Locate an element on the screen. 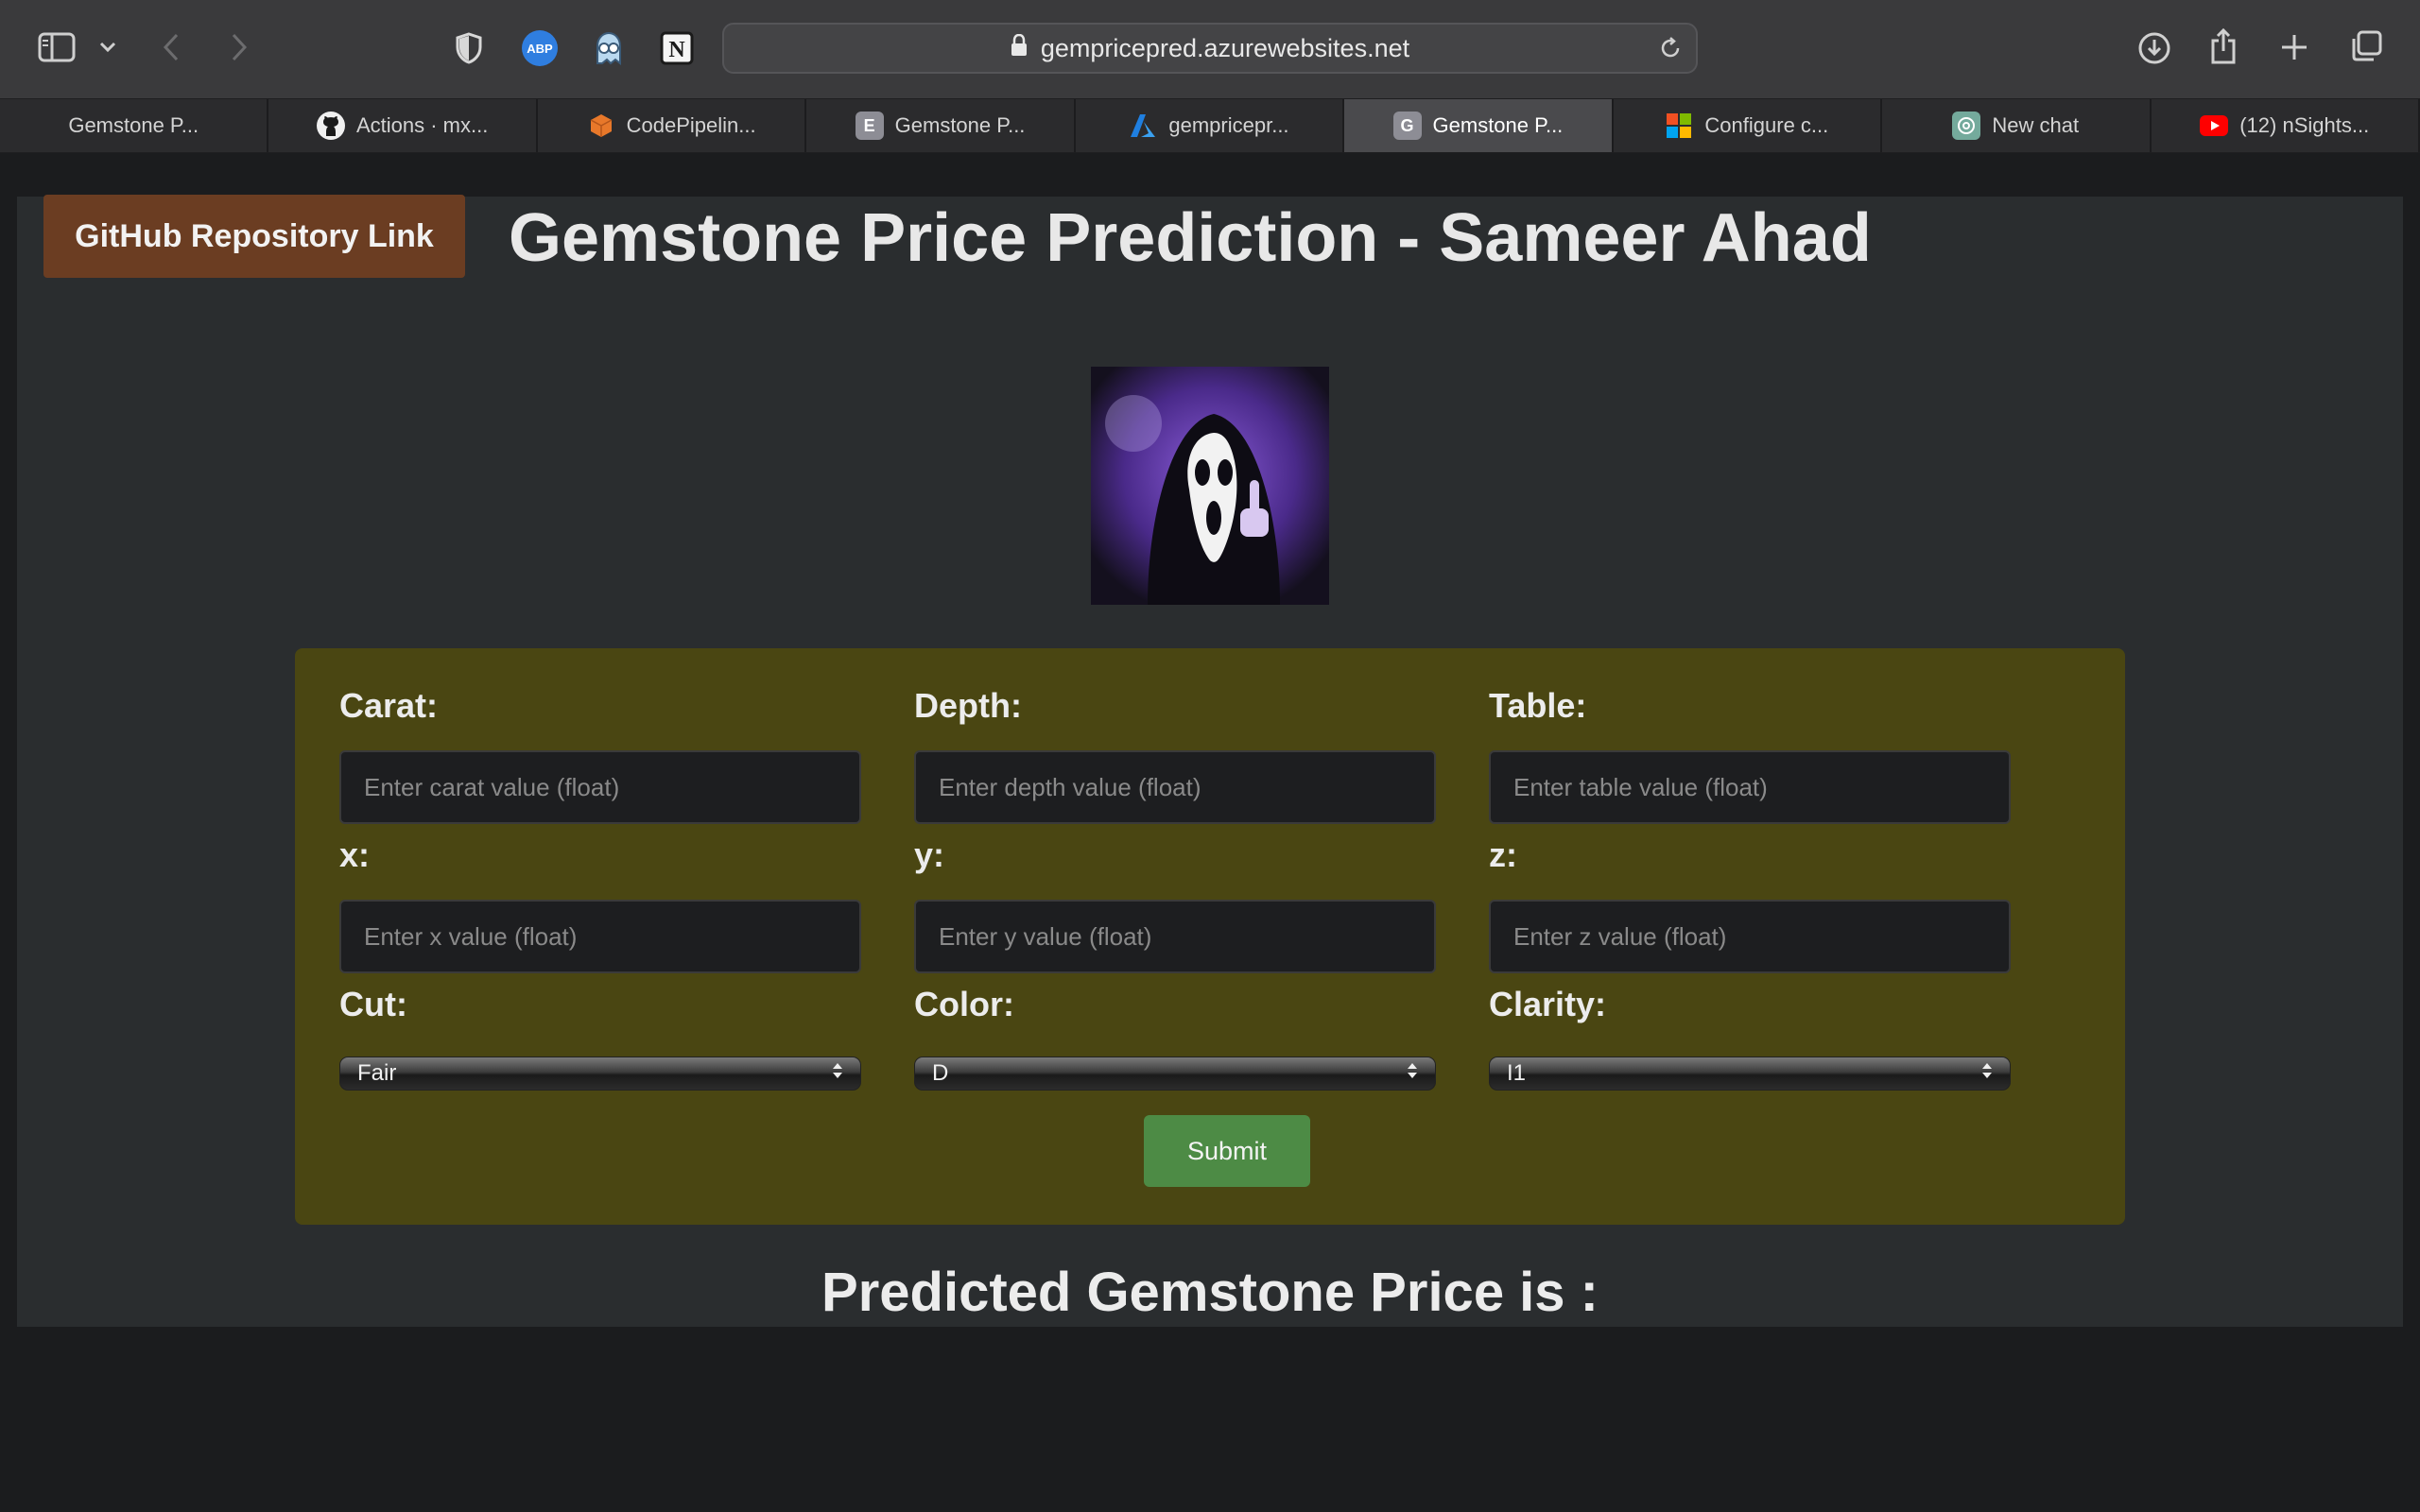 This screenshot has width=2420, height=1512. color-selected-value: D is located at coordinates (941, 1073).